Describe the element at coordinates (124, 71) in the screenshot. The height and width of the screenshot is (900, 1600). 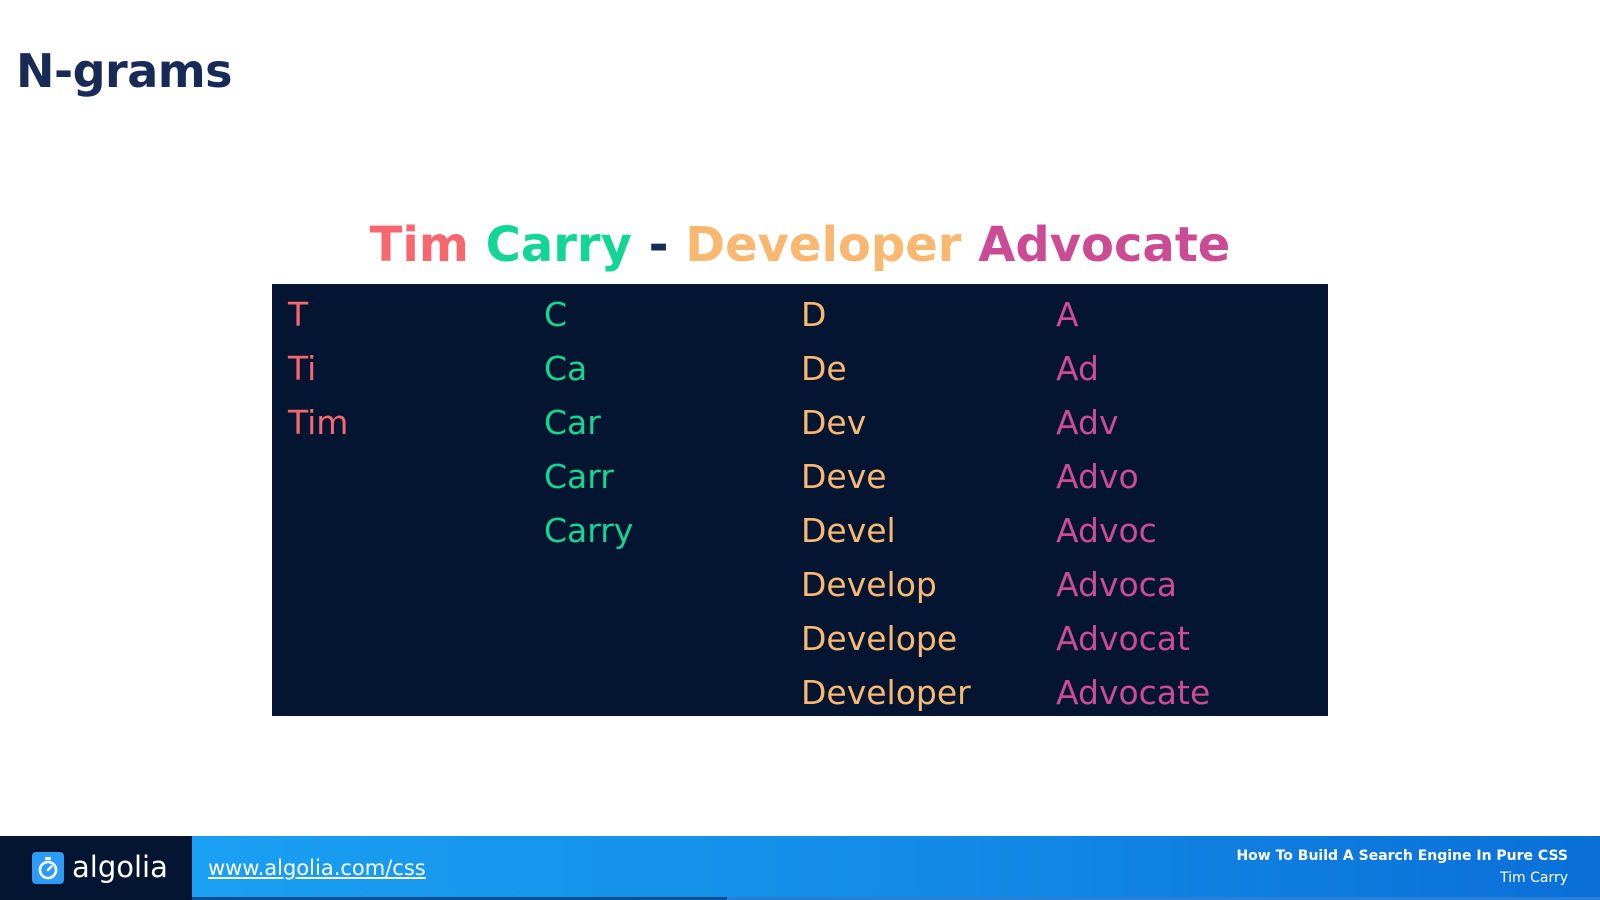
I see `slide-title: N-grams` at that location.